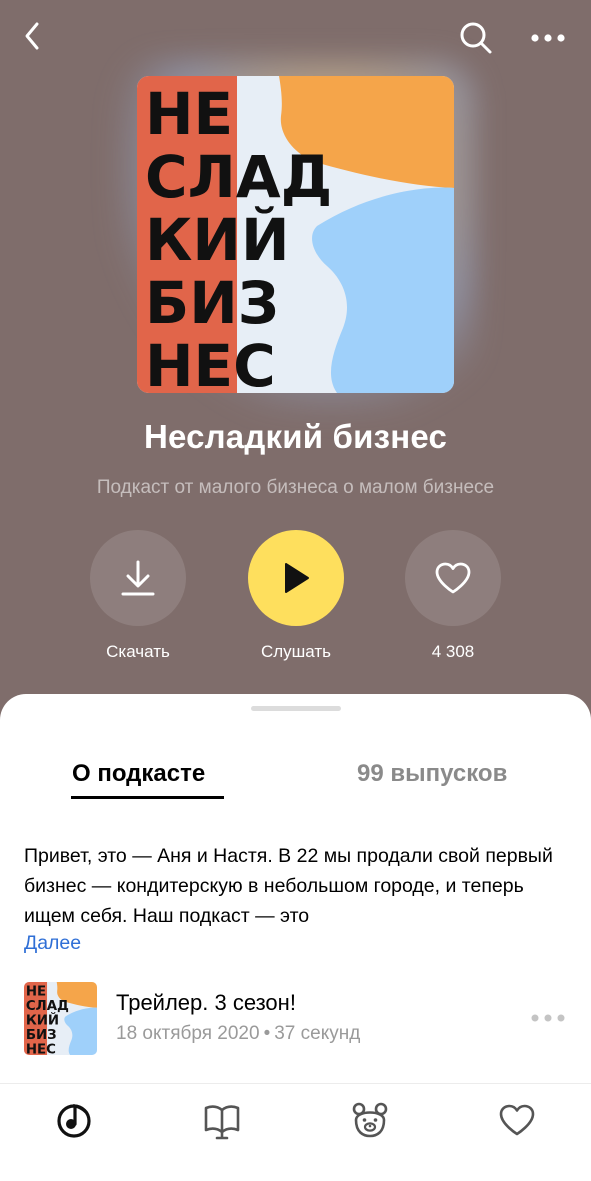  What do you see at coordinates (295, 234) in the screenshot?
I see `podcast-cover: НЕ СЛАД КИЙ БИЗ НЕС` at bounding box center [295, 234].